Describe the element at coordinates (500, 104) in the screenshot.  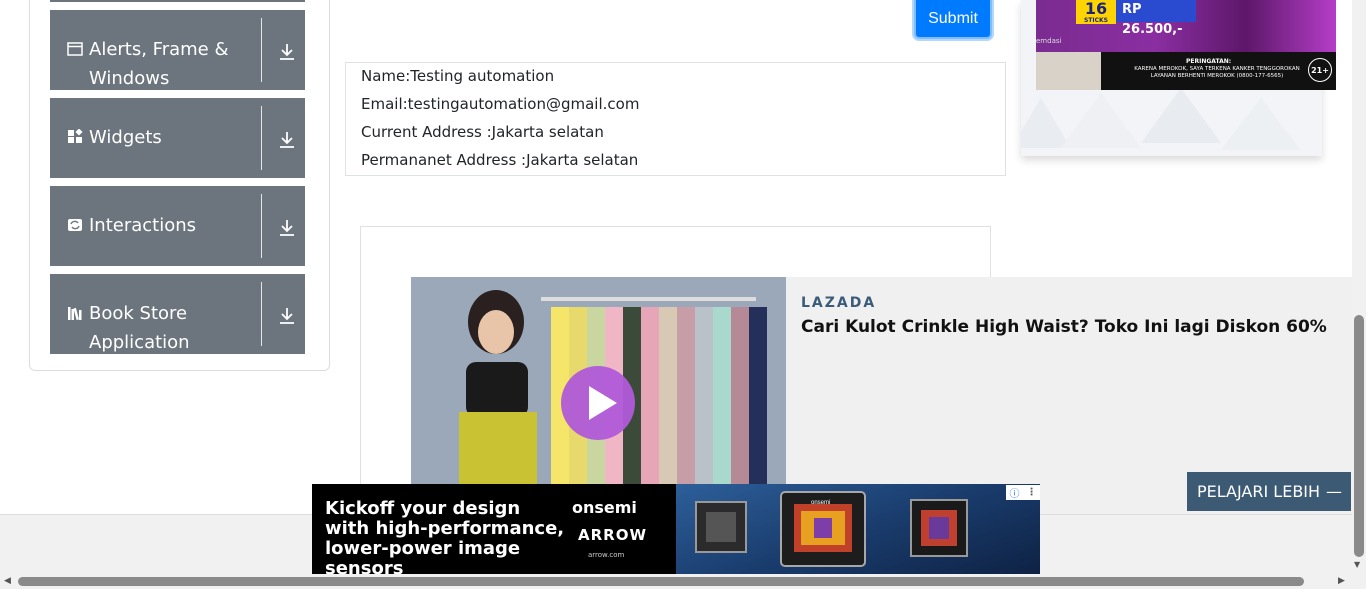
I see `output-email: Email:testingautomation@gmail.com` at that location.